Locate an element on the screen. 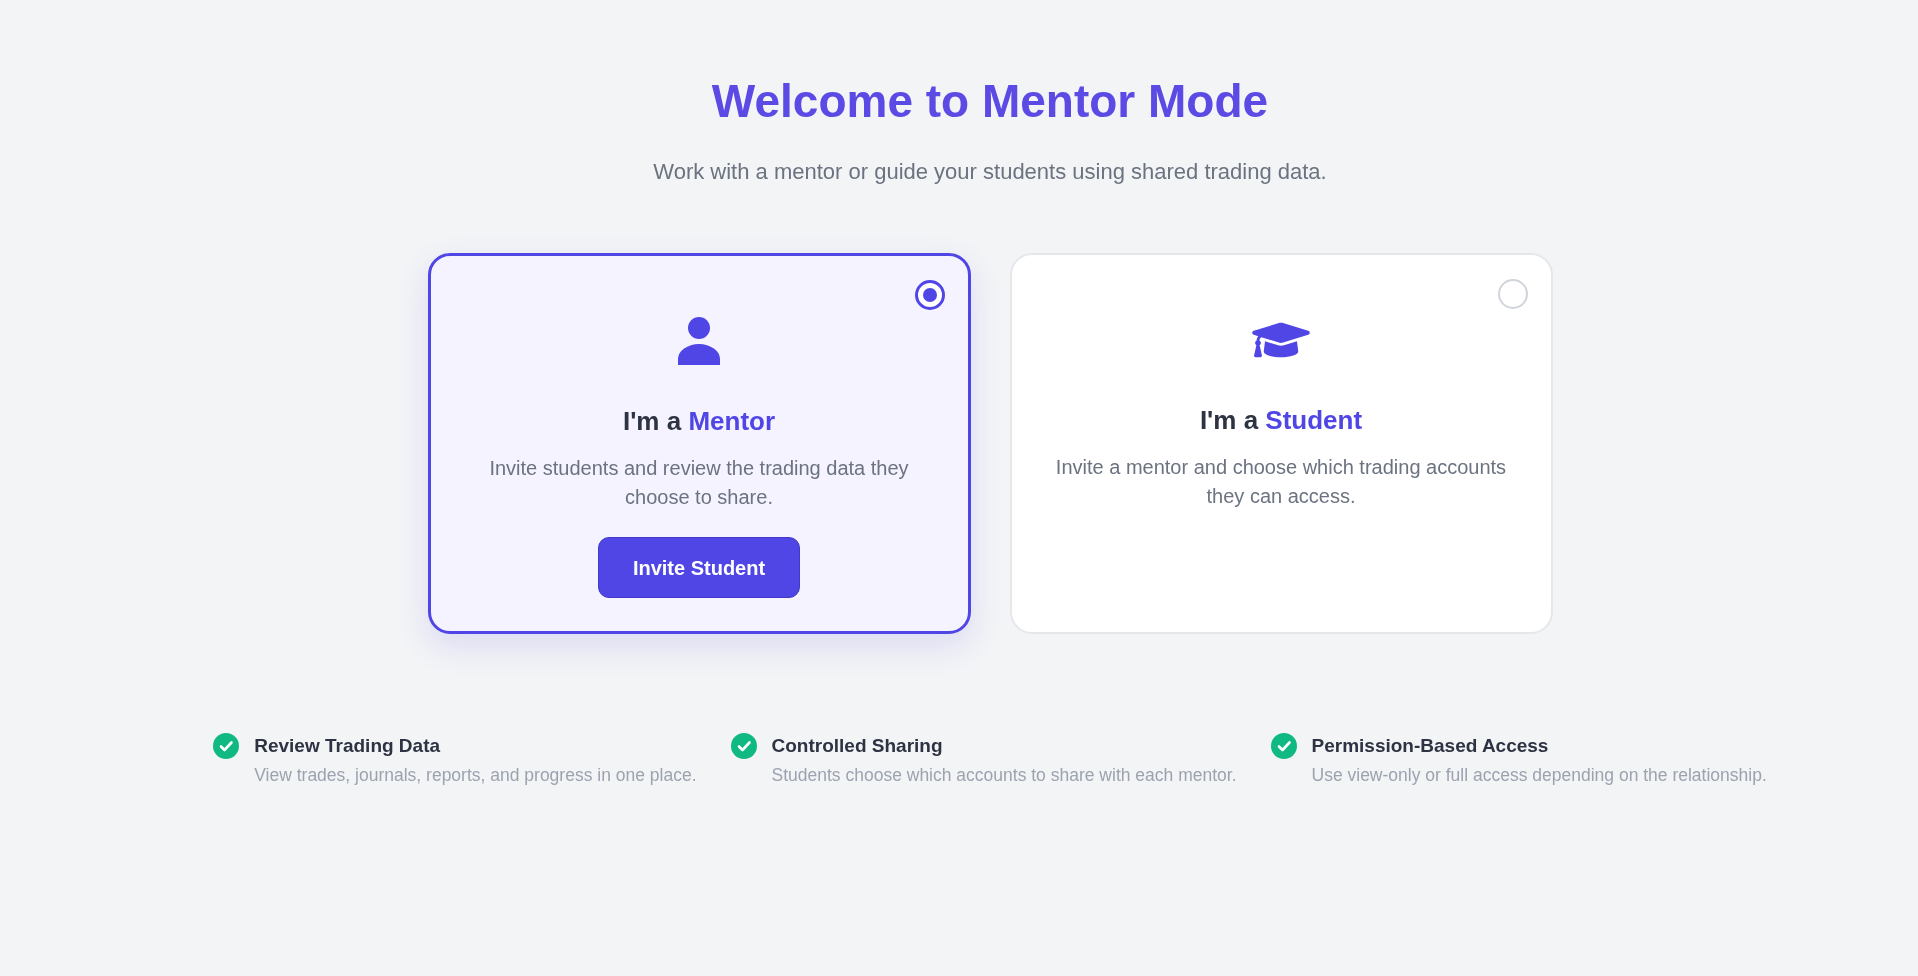  feature-description: Use view-only or full access depending on the relationship. is located at coordinates (1539, 775).